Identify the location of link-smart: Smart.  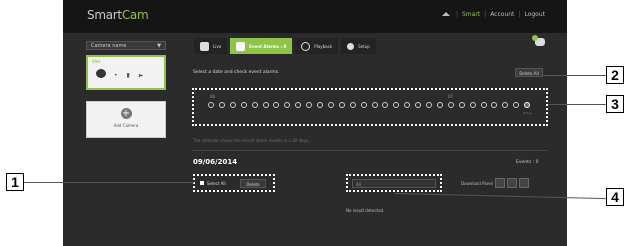
(471, 14).